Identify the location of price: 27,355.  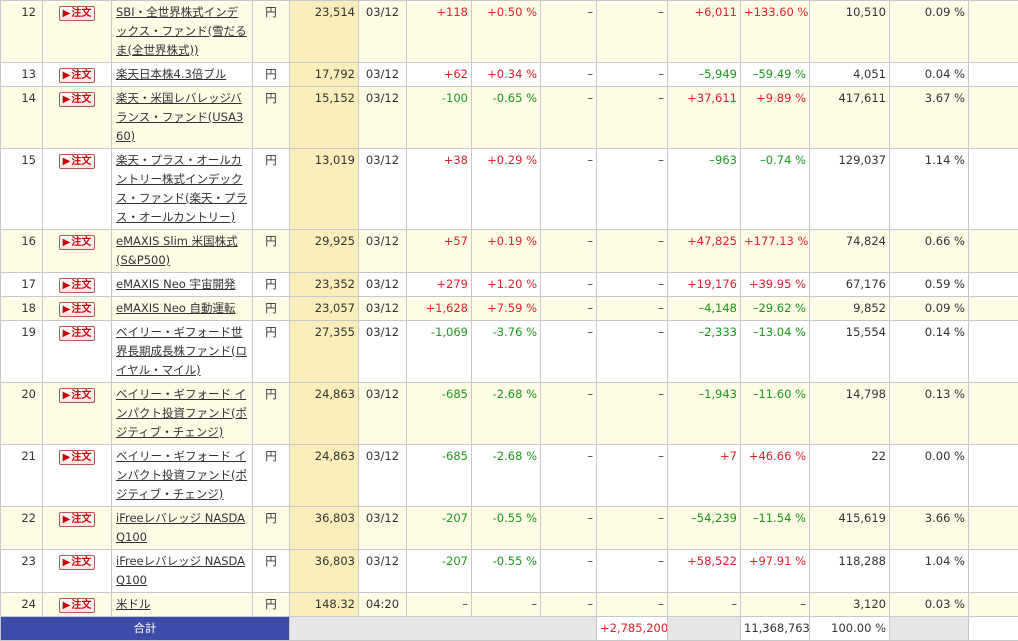
(324, 352).